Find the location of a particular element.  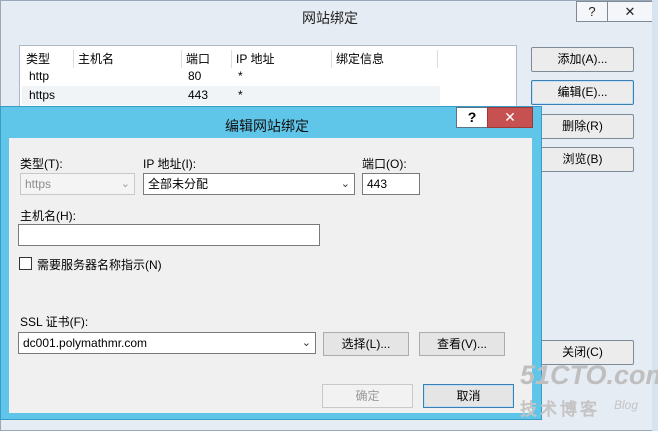

cell-port: 443 is located at coordinates (198, 95).